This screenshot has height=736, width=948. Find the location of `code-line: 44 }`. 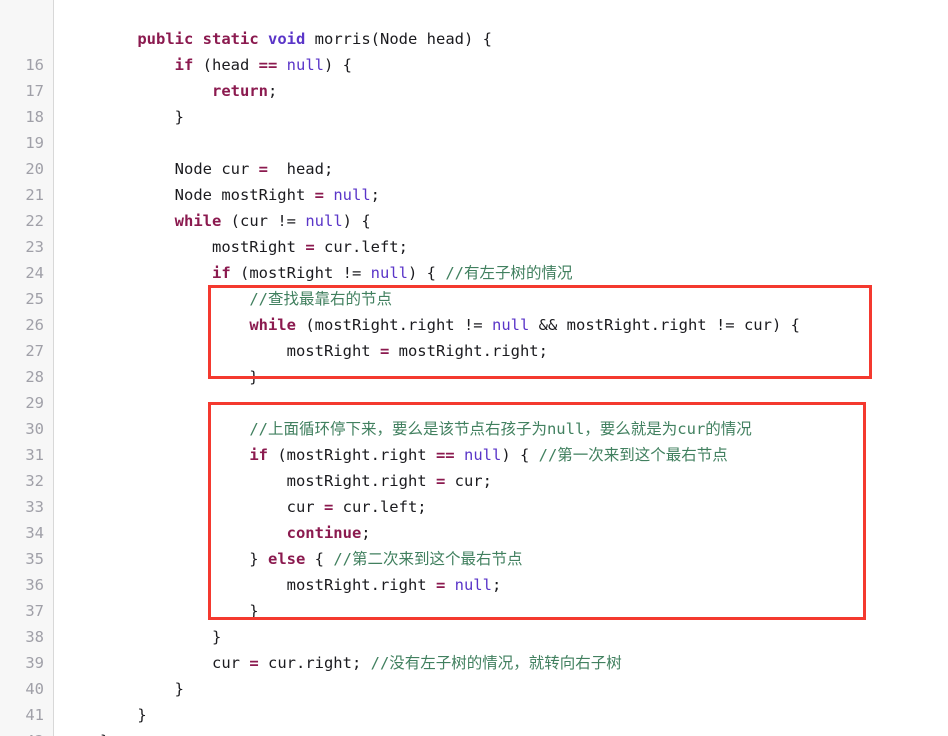

code-line: 44 } is located at coordinates (474, 732).